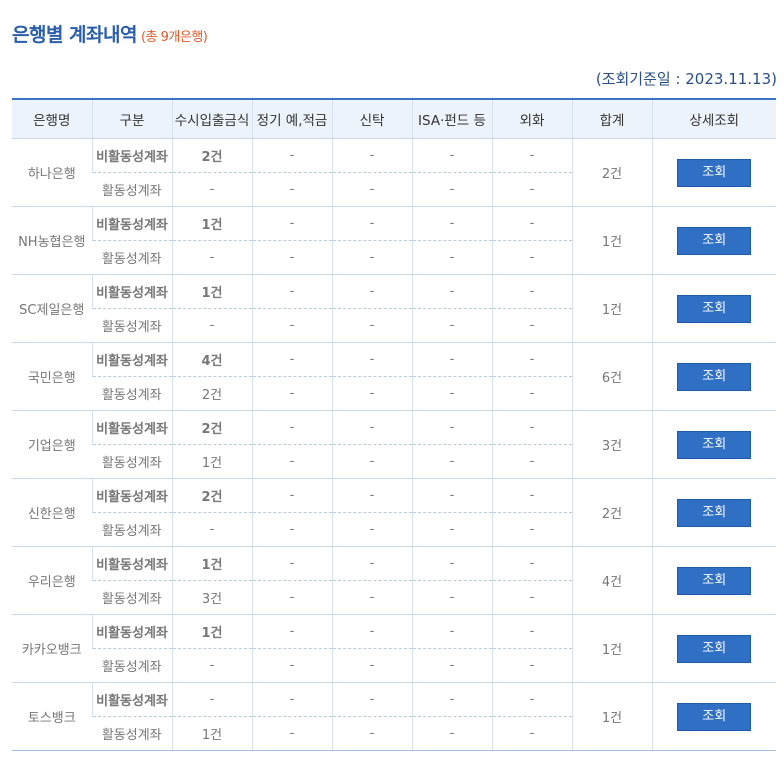 This screenshot has height=761, width=784. I want to click on account-count-cell: 3건, so click(211, 597).